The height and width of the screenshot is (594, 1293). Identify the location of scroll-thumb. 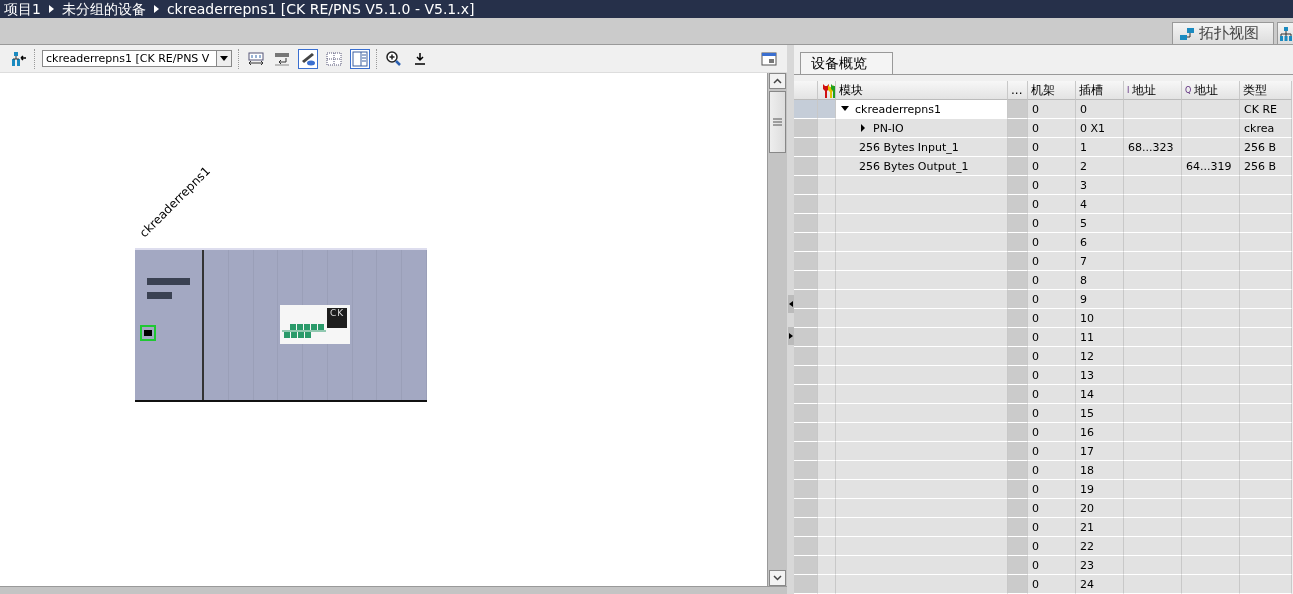
(777, 122).